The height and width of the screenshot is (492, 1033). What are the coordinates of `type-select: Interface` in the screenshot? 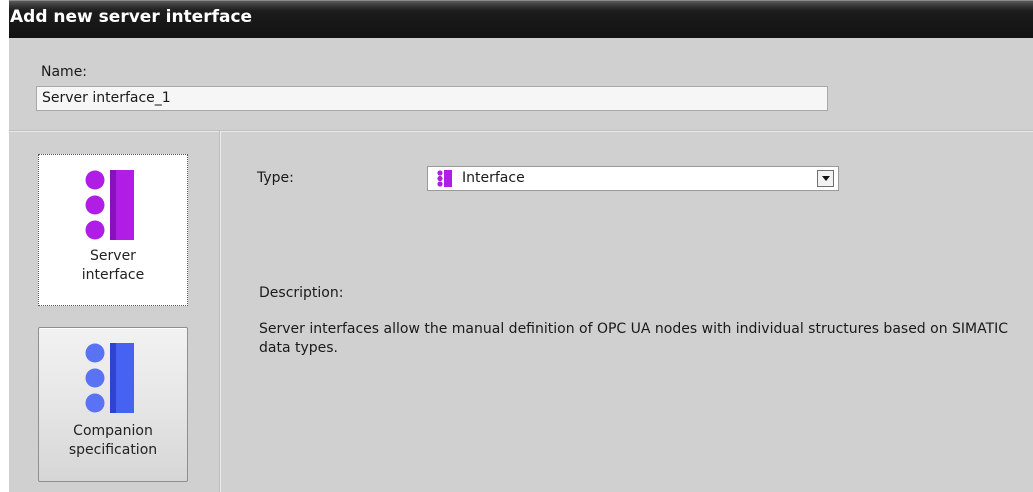 It's located at (633, 178).